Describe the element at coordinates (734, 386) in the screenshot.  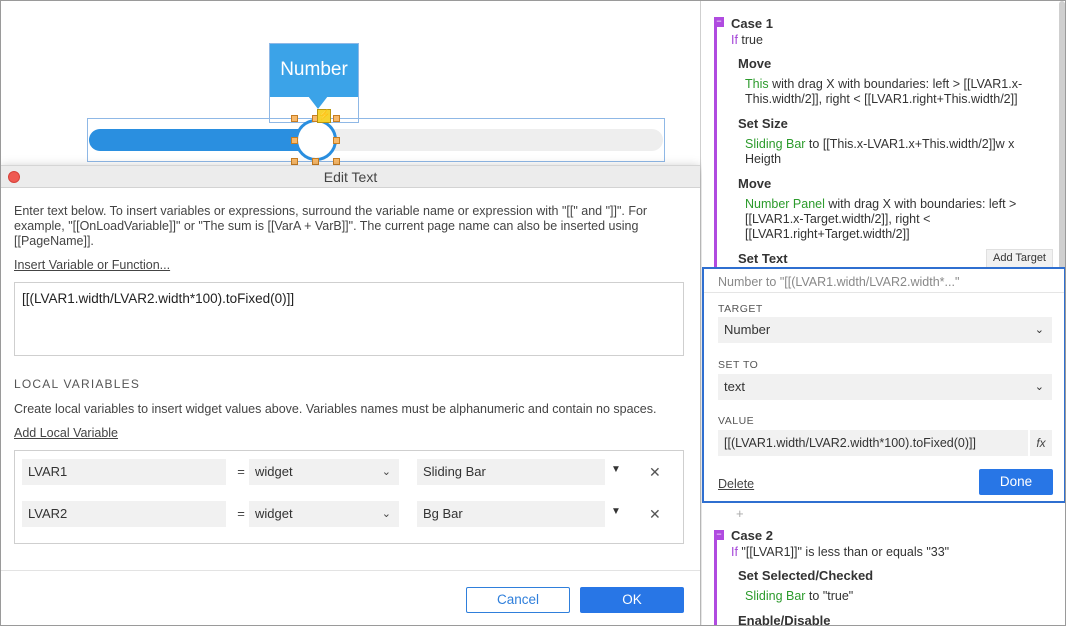
I see `set-to-value: text` at that location.